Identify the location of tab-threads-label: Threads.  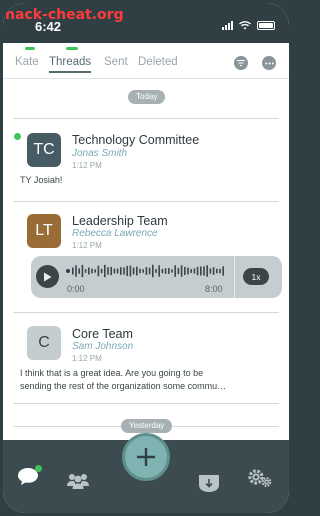
(70, 62).